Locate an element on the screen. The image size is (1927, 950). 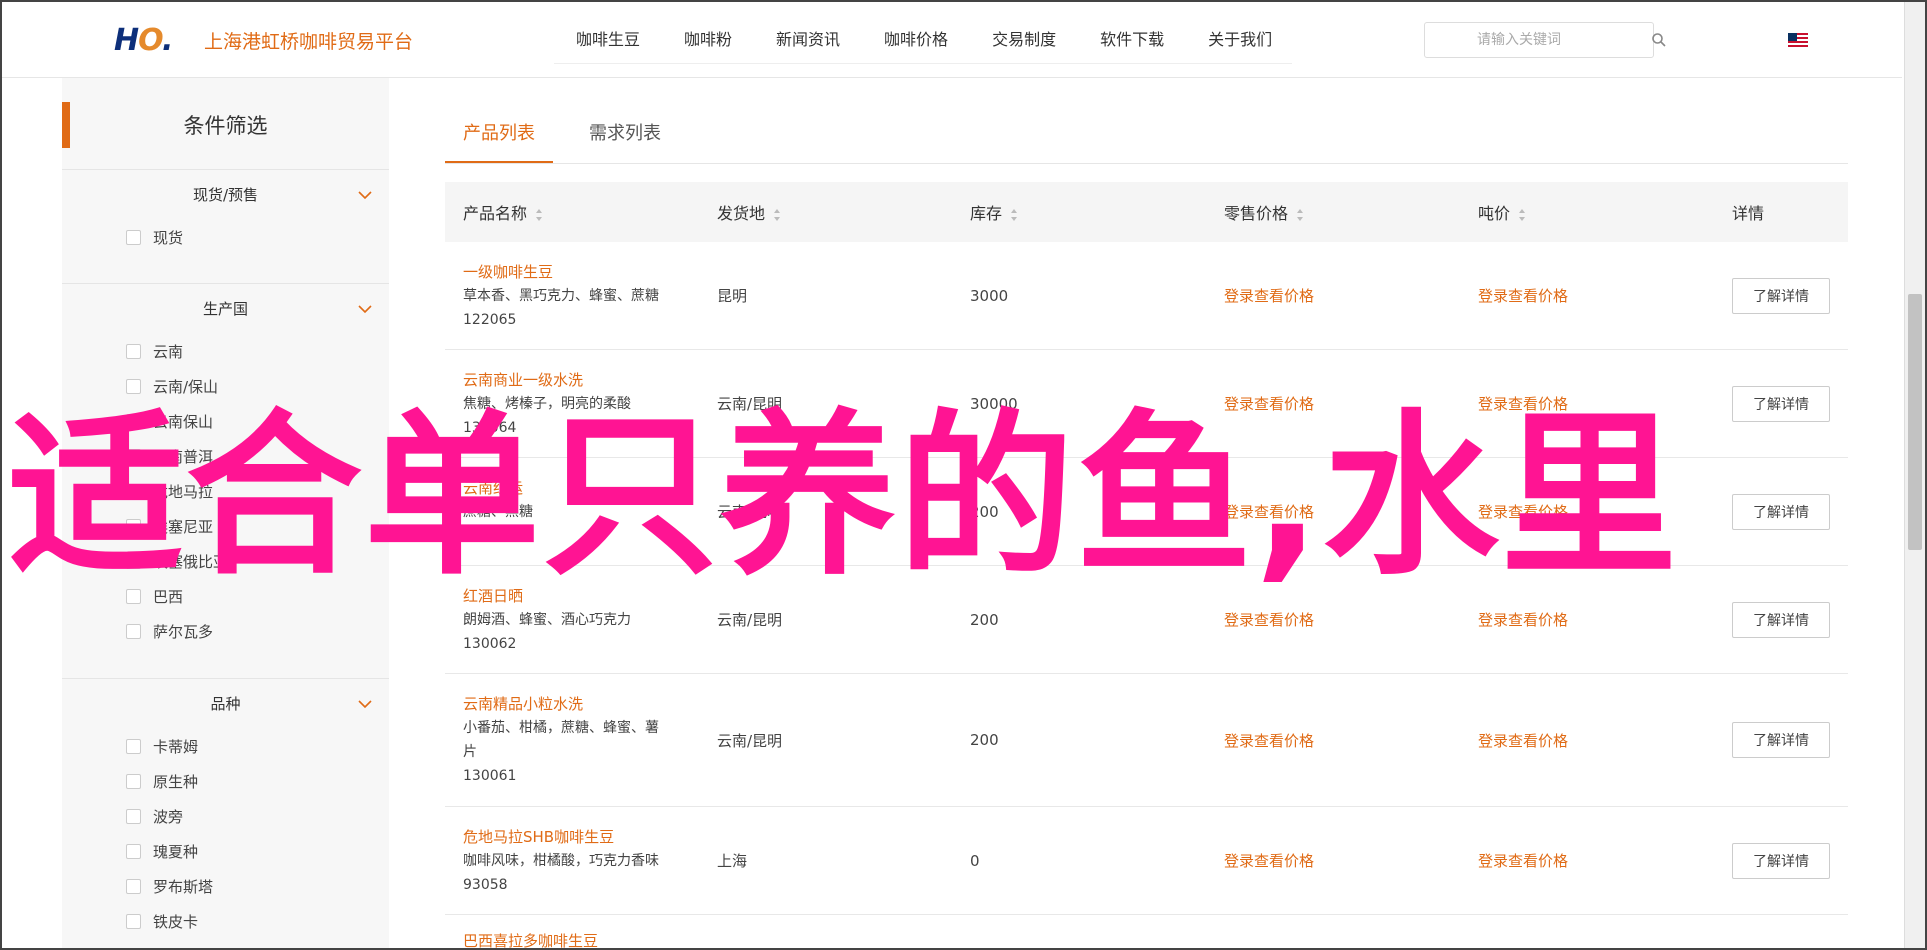
product-cell: 云南商业一级水洗 焦糖、烤榛子，明亮的柔酸 130064 is located at coordinates (572, 404).